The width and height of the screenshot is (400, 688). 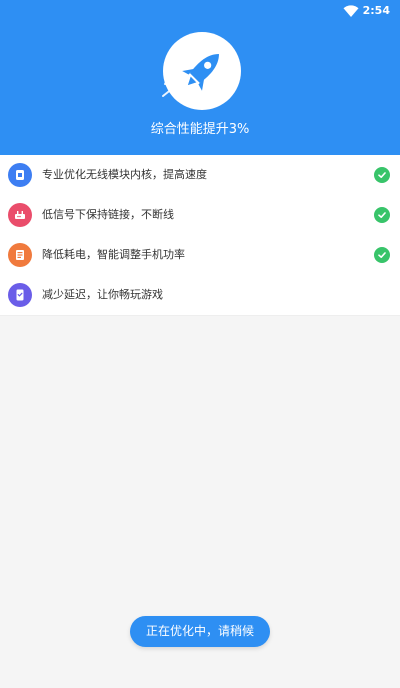 What do you see at coordinates (20, 215) in the screenshot?
I see `router-icon` at bounding box center [20, 215].